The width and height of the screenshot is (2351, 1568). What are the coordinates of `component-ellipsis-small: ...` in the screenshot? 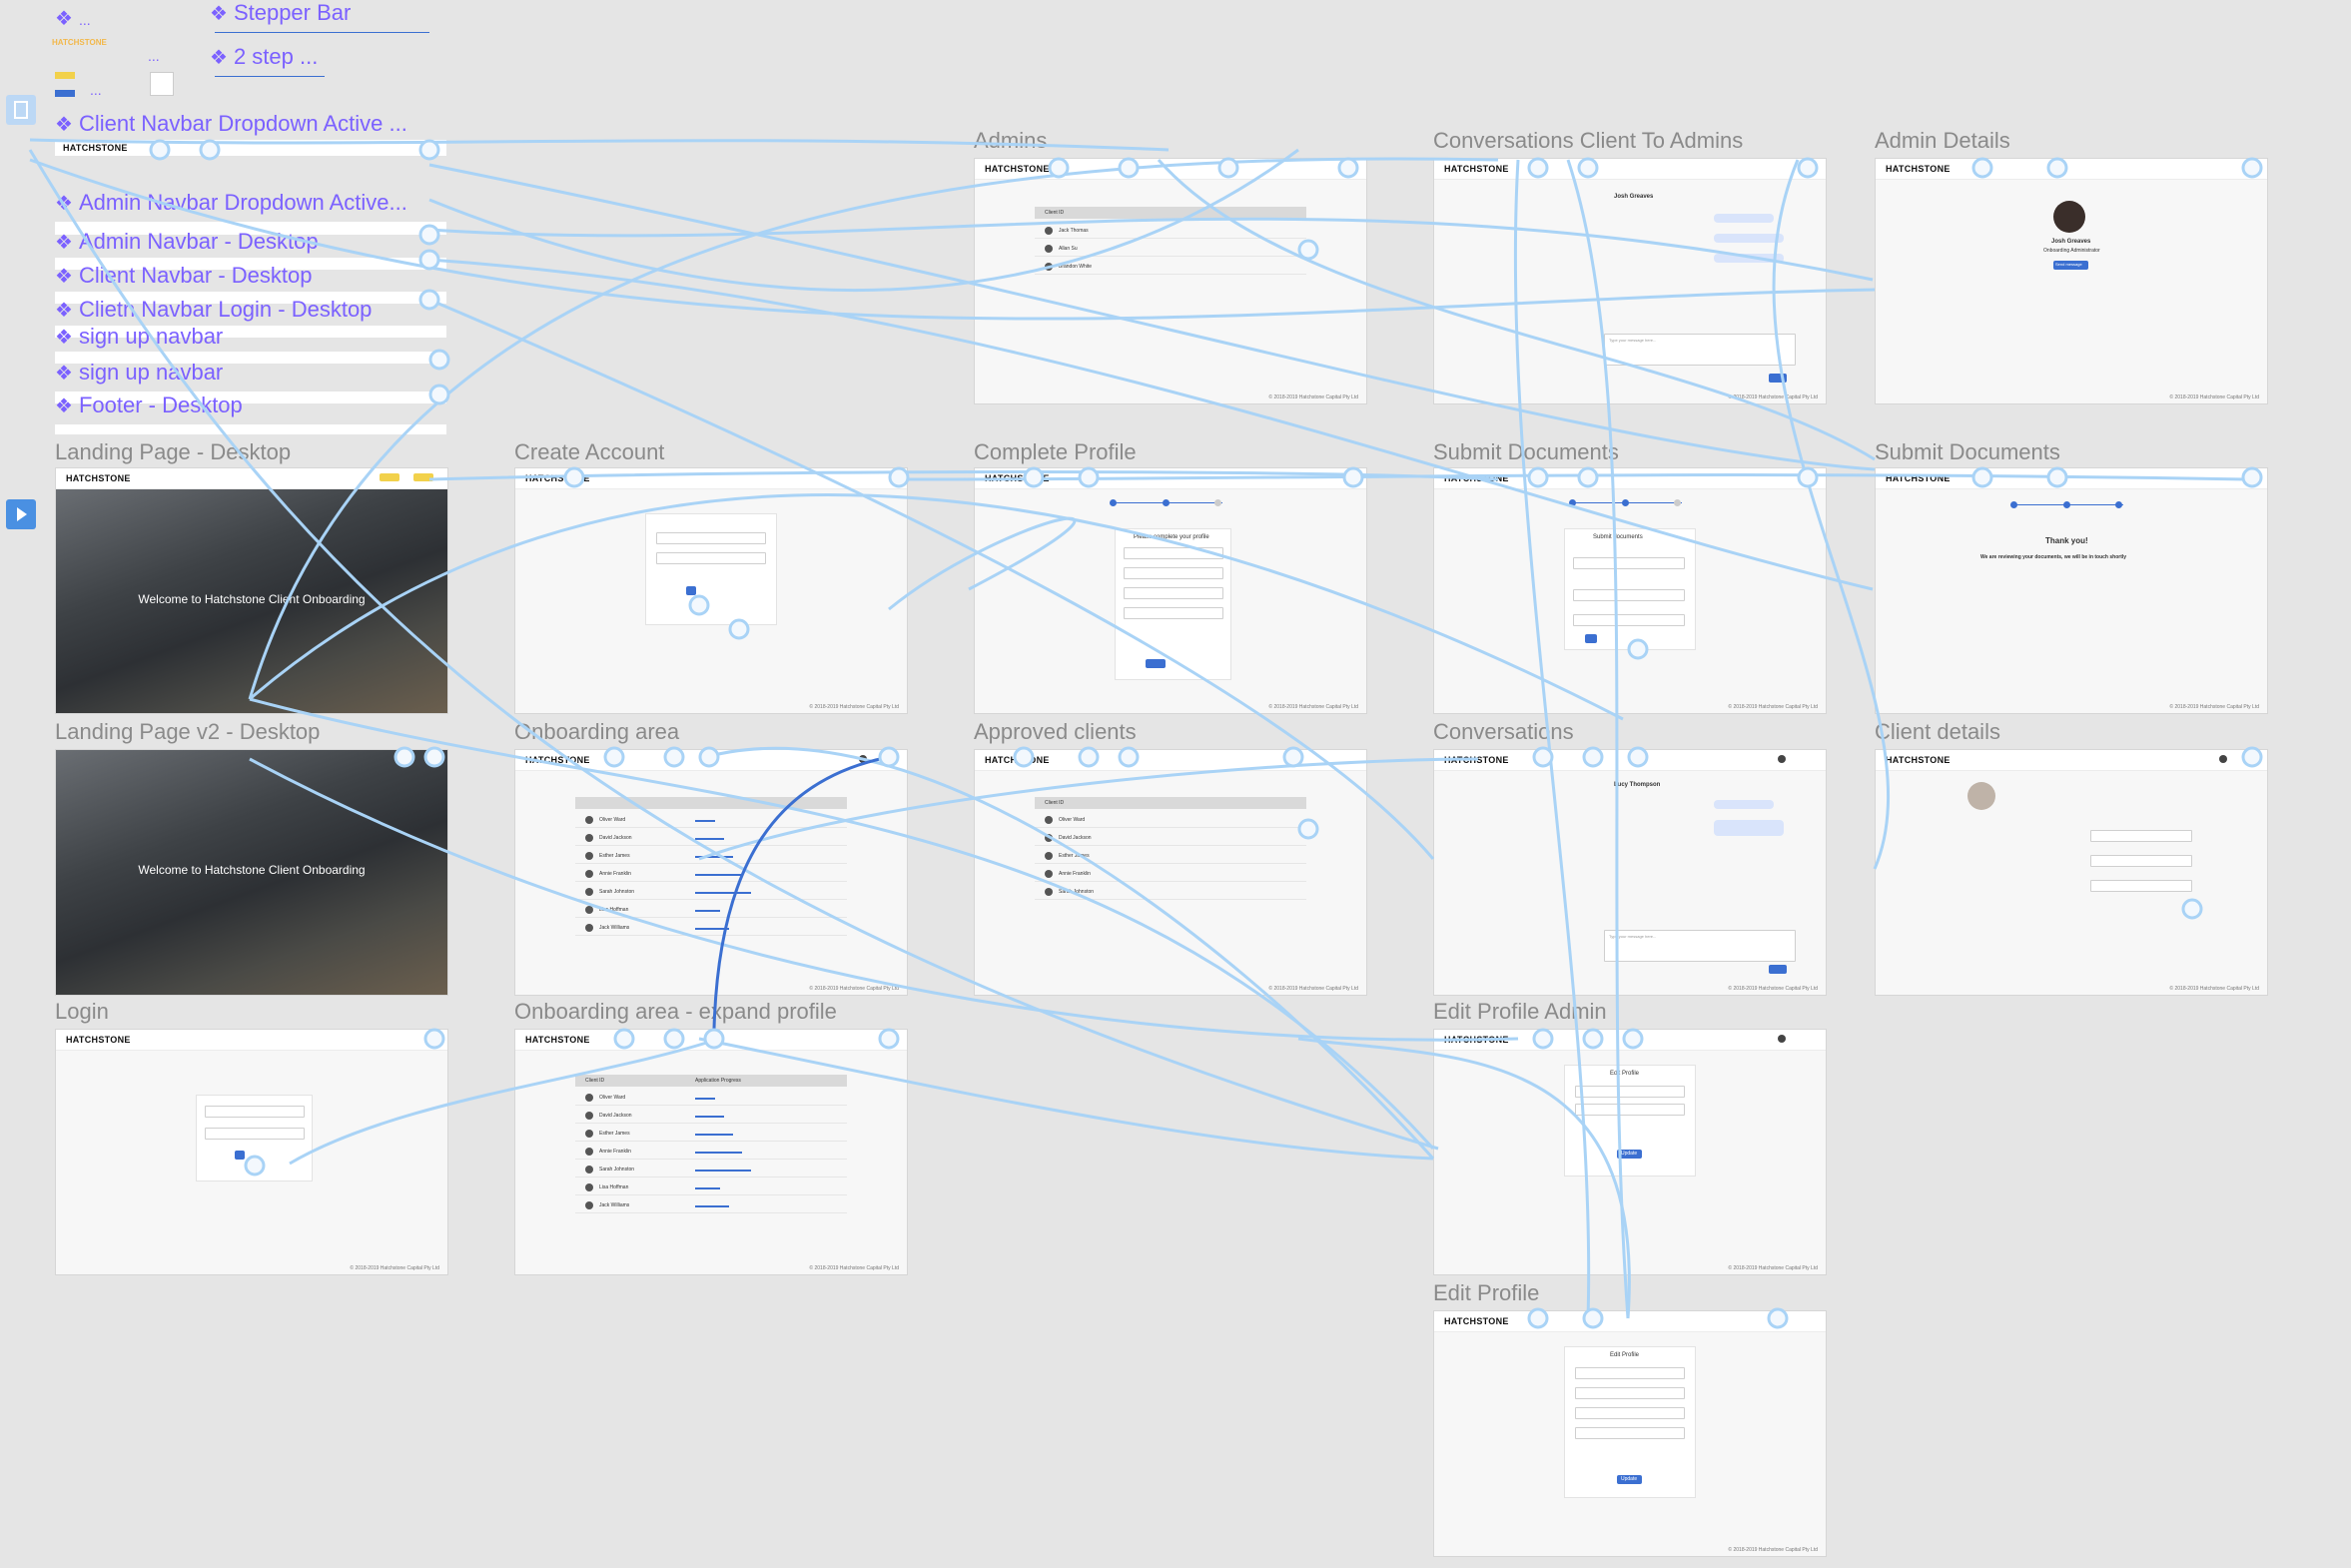 It's located at (96, 90).